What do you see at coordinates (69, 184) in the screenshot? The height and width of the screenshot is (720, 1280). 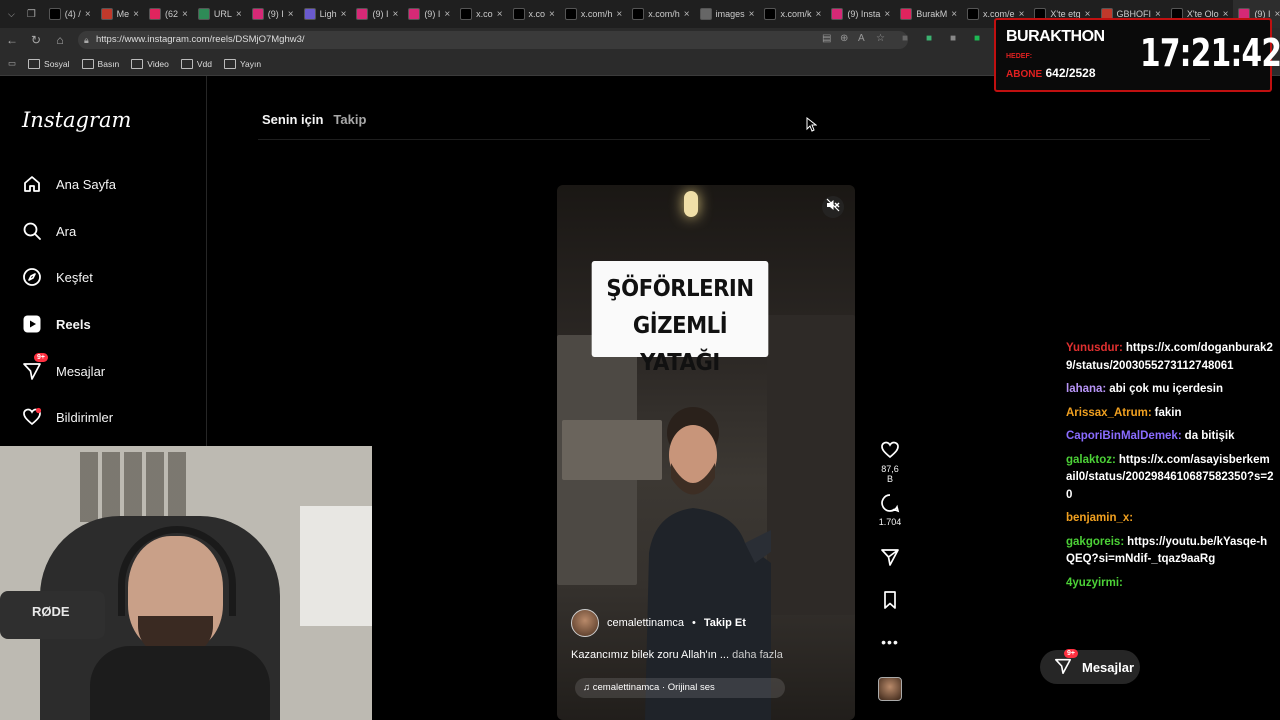 I see `sidebar-item-home: Ana Sayfa` at bounding box center [69, 184].